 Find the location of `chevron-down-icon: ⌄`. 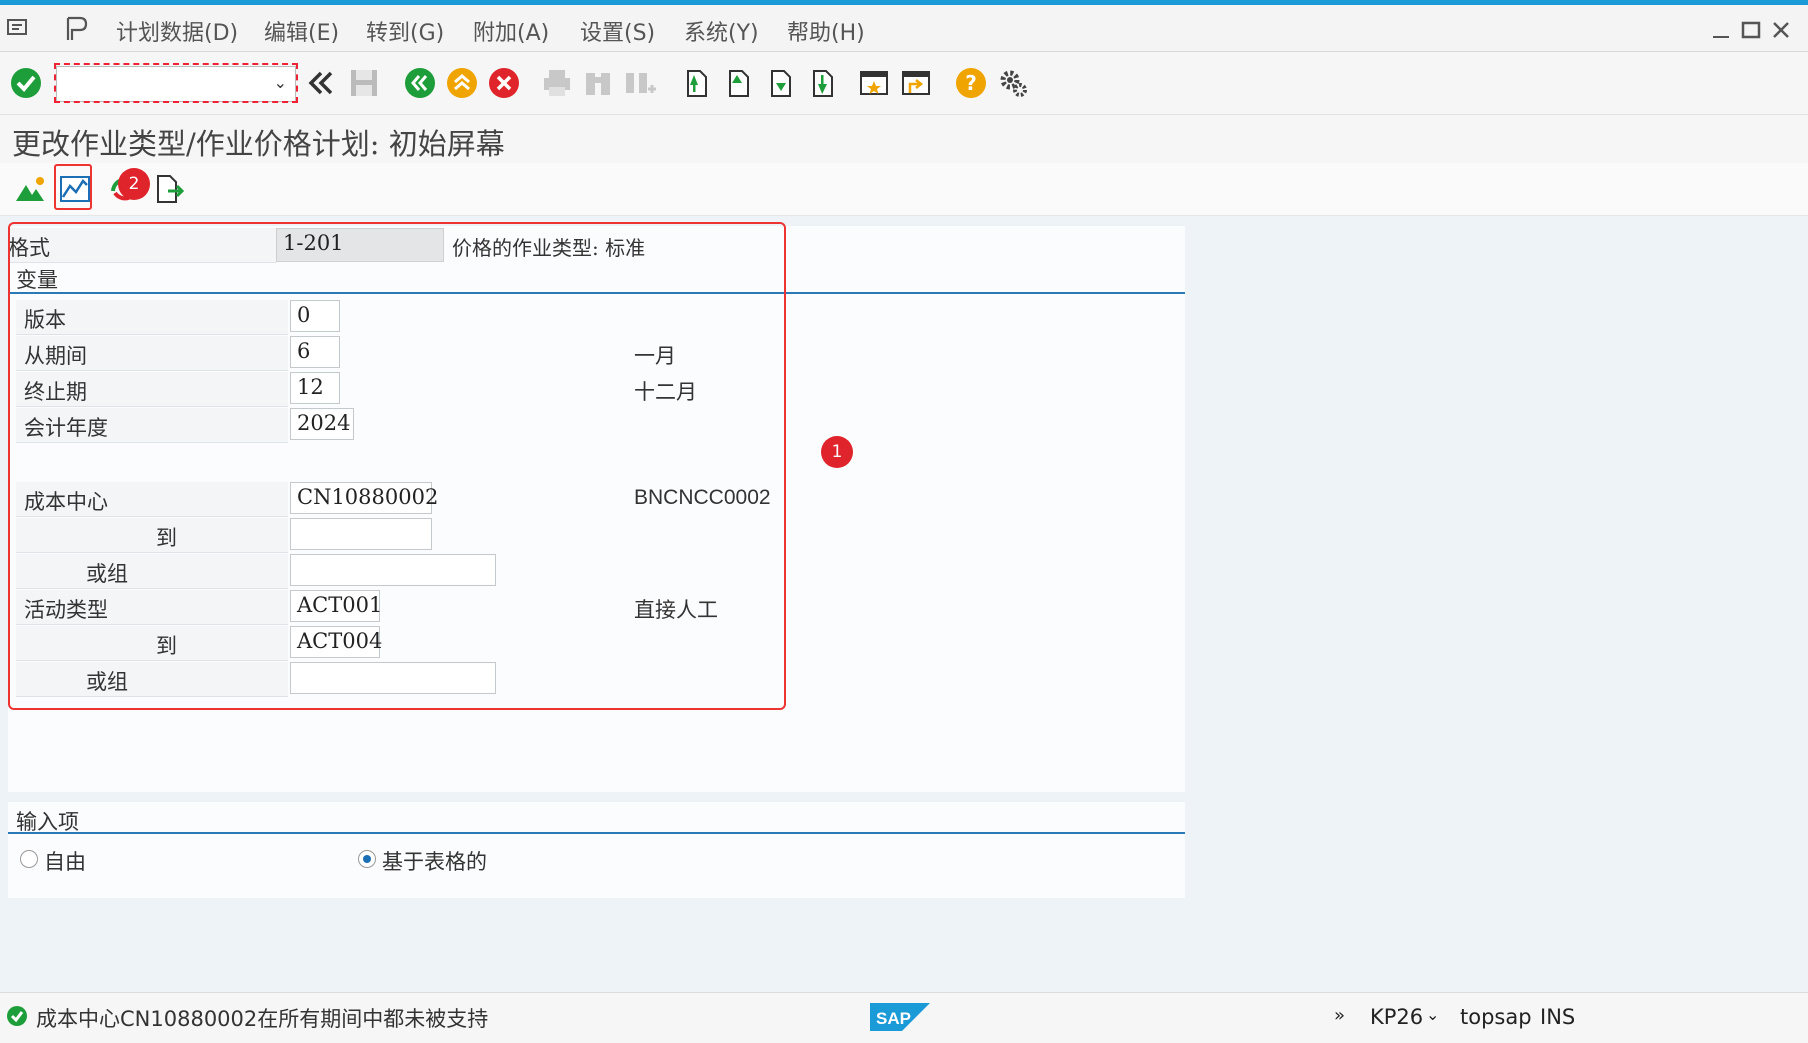

chevron-down-icon: ⌄ is located at coordinates (1432, 1014).